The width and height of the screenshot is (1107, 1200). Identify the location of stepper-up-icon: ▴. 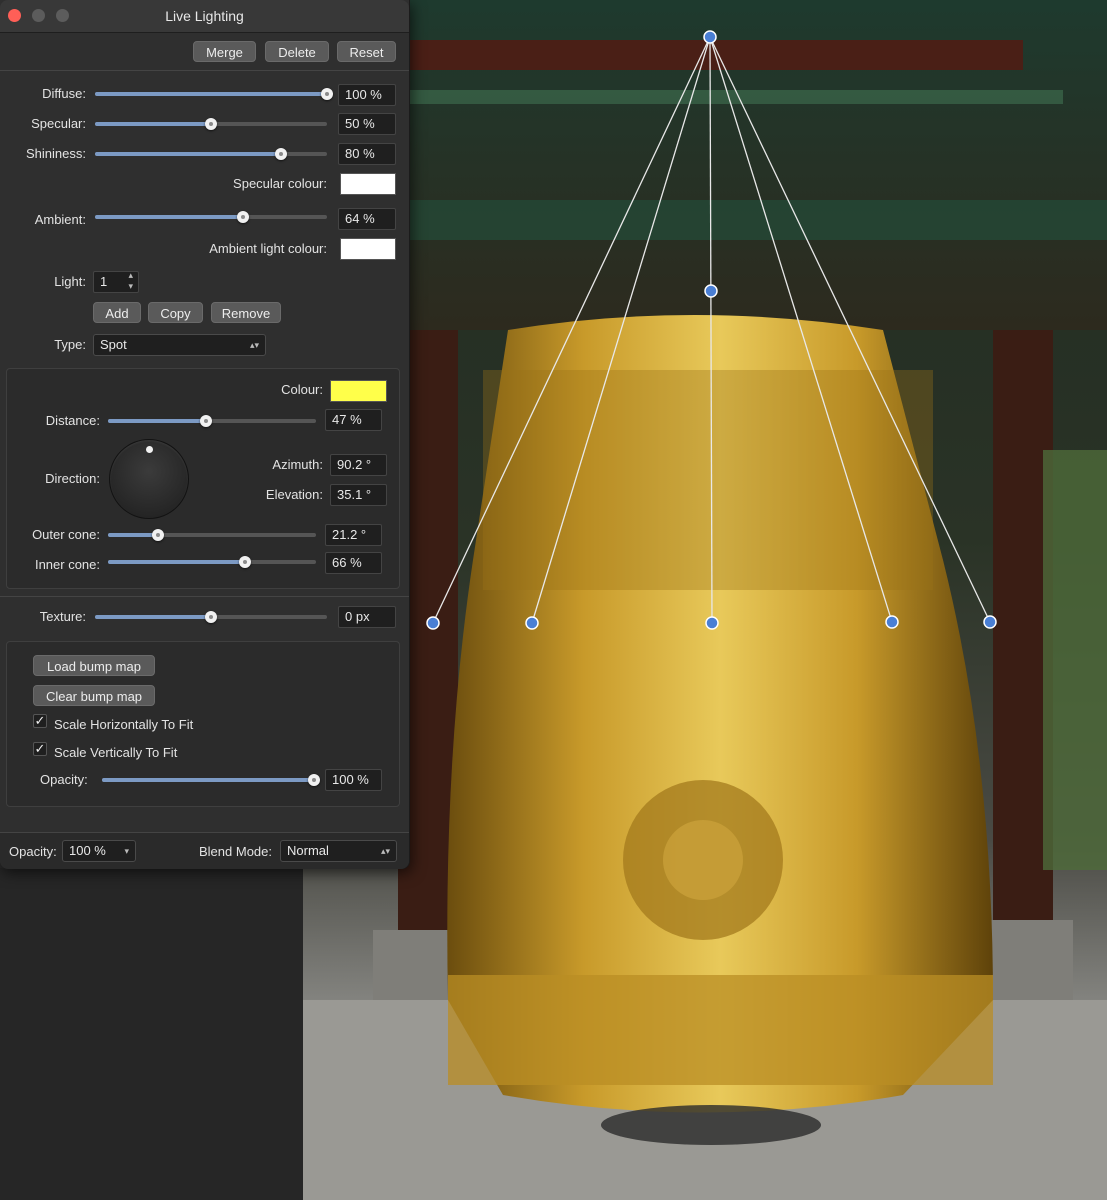
(130, 275).